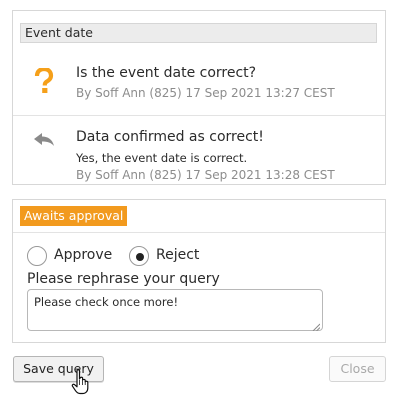 This screenshot has width=405, height=399. Describe the element at coordinates (357, 369) in the screenshot. I see `close-button: Close` at that location.